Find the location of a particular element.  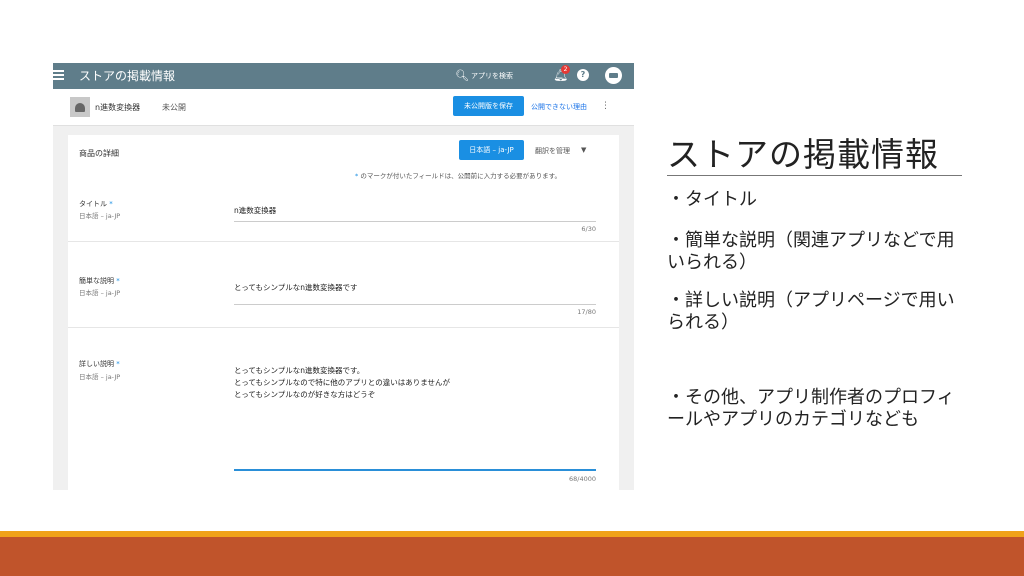

title-locale: 日本語 – ja-JP is located at coordinates (100, 216).